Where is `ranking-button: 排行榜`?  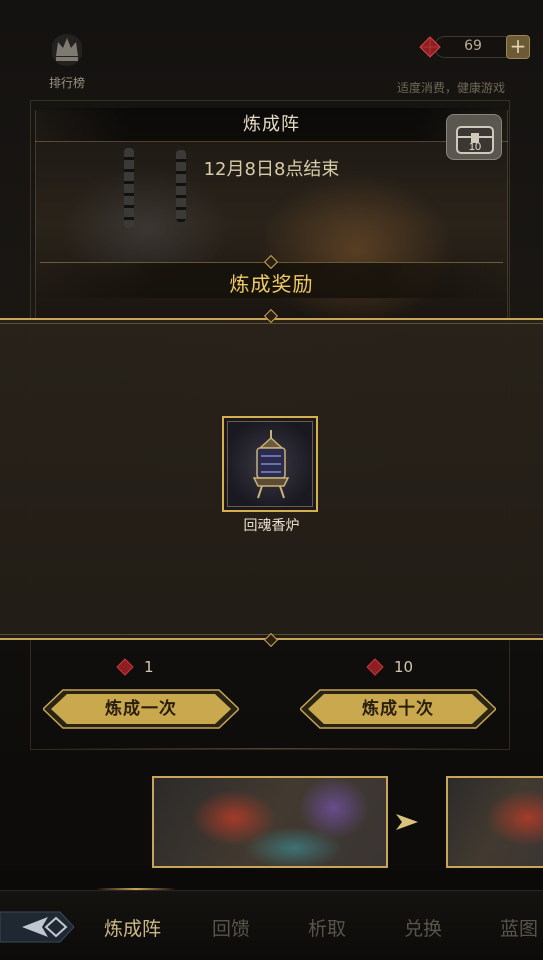
ranking-button: 排行榜 is located at coordinates (67, 61).